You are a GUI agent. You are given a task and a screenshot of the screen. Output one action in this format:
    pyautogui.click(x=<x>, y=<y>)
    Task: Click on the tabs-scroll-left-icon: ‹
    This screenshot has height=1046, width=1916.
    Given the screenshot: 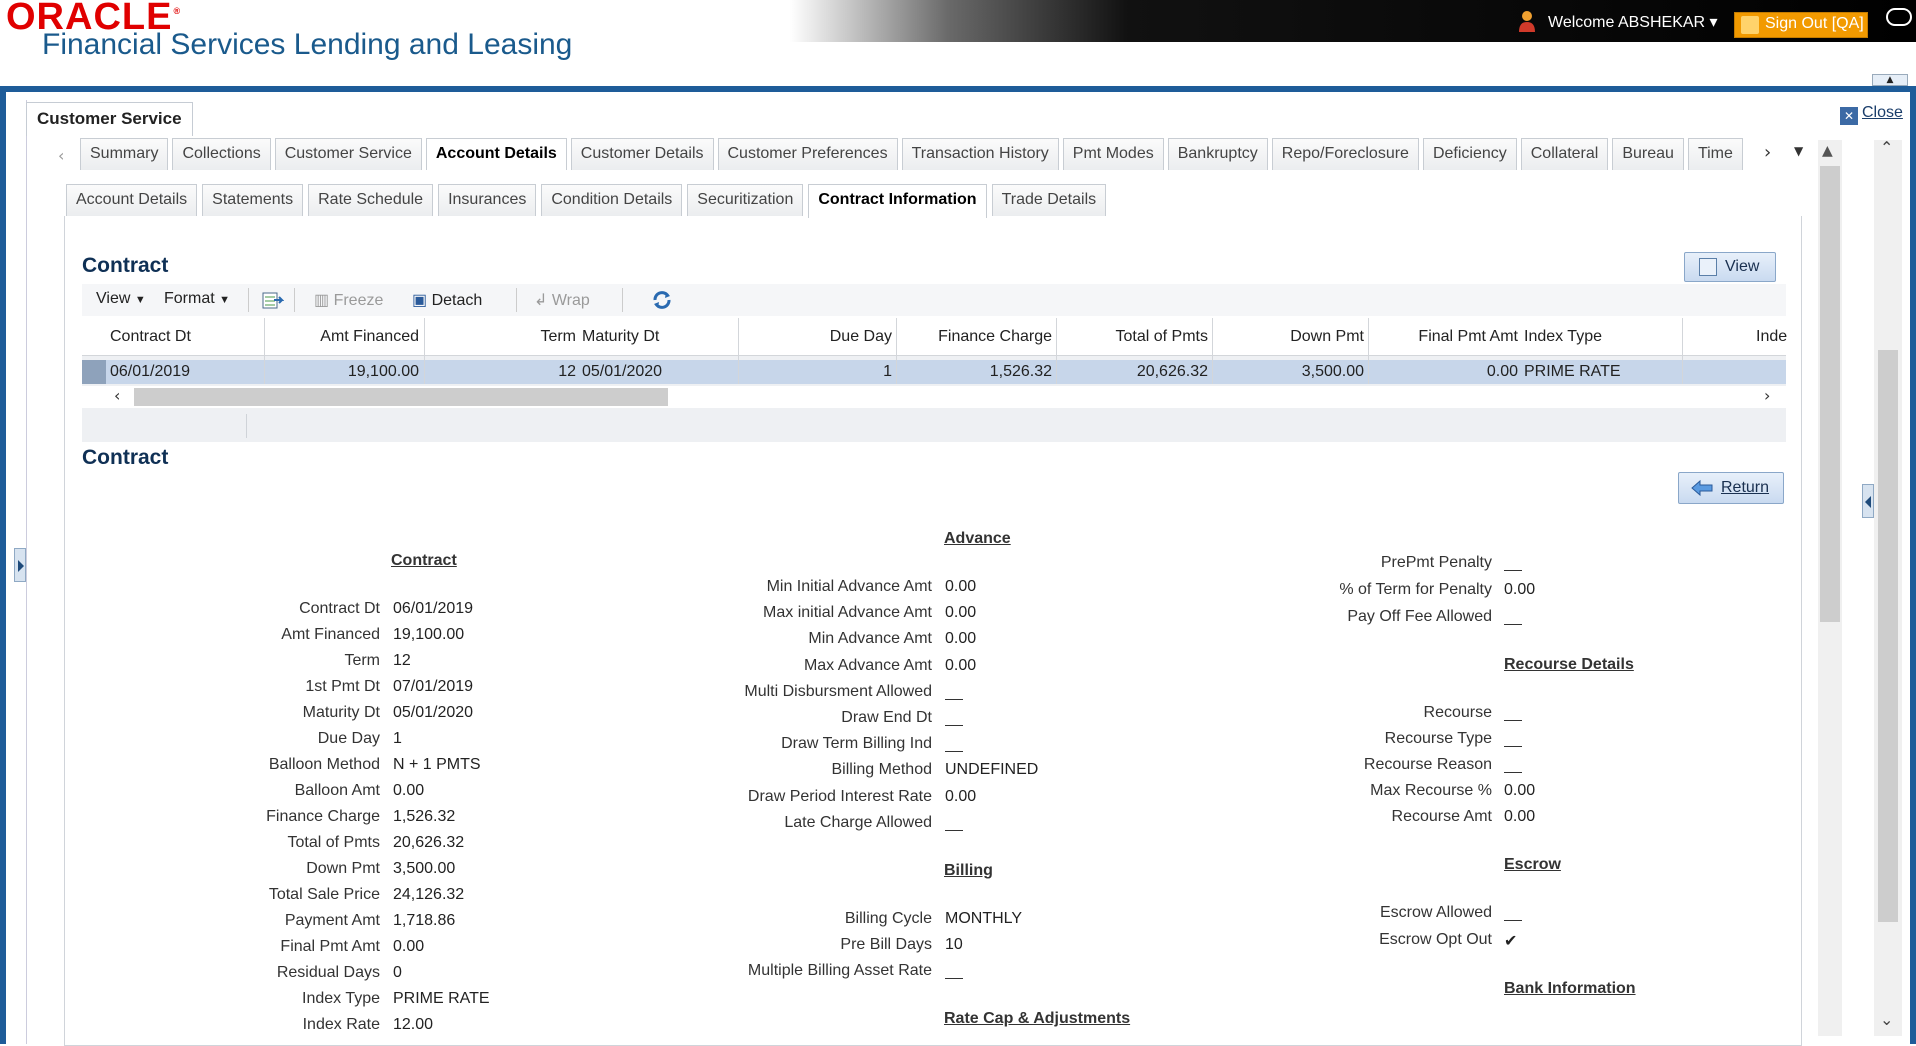 What is the action you would take?
    pyautogui.click(x=61, y=155)
    